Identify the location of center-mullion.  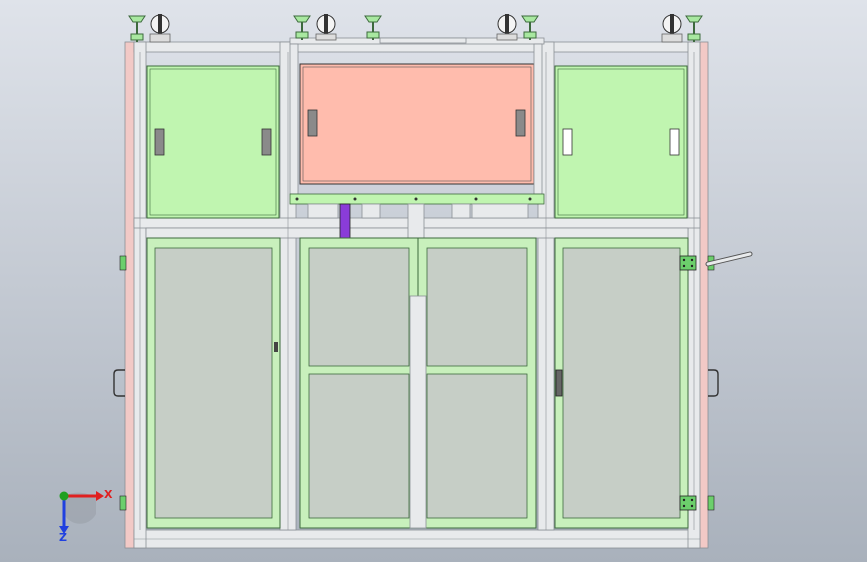
(418, 412).